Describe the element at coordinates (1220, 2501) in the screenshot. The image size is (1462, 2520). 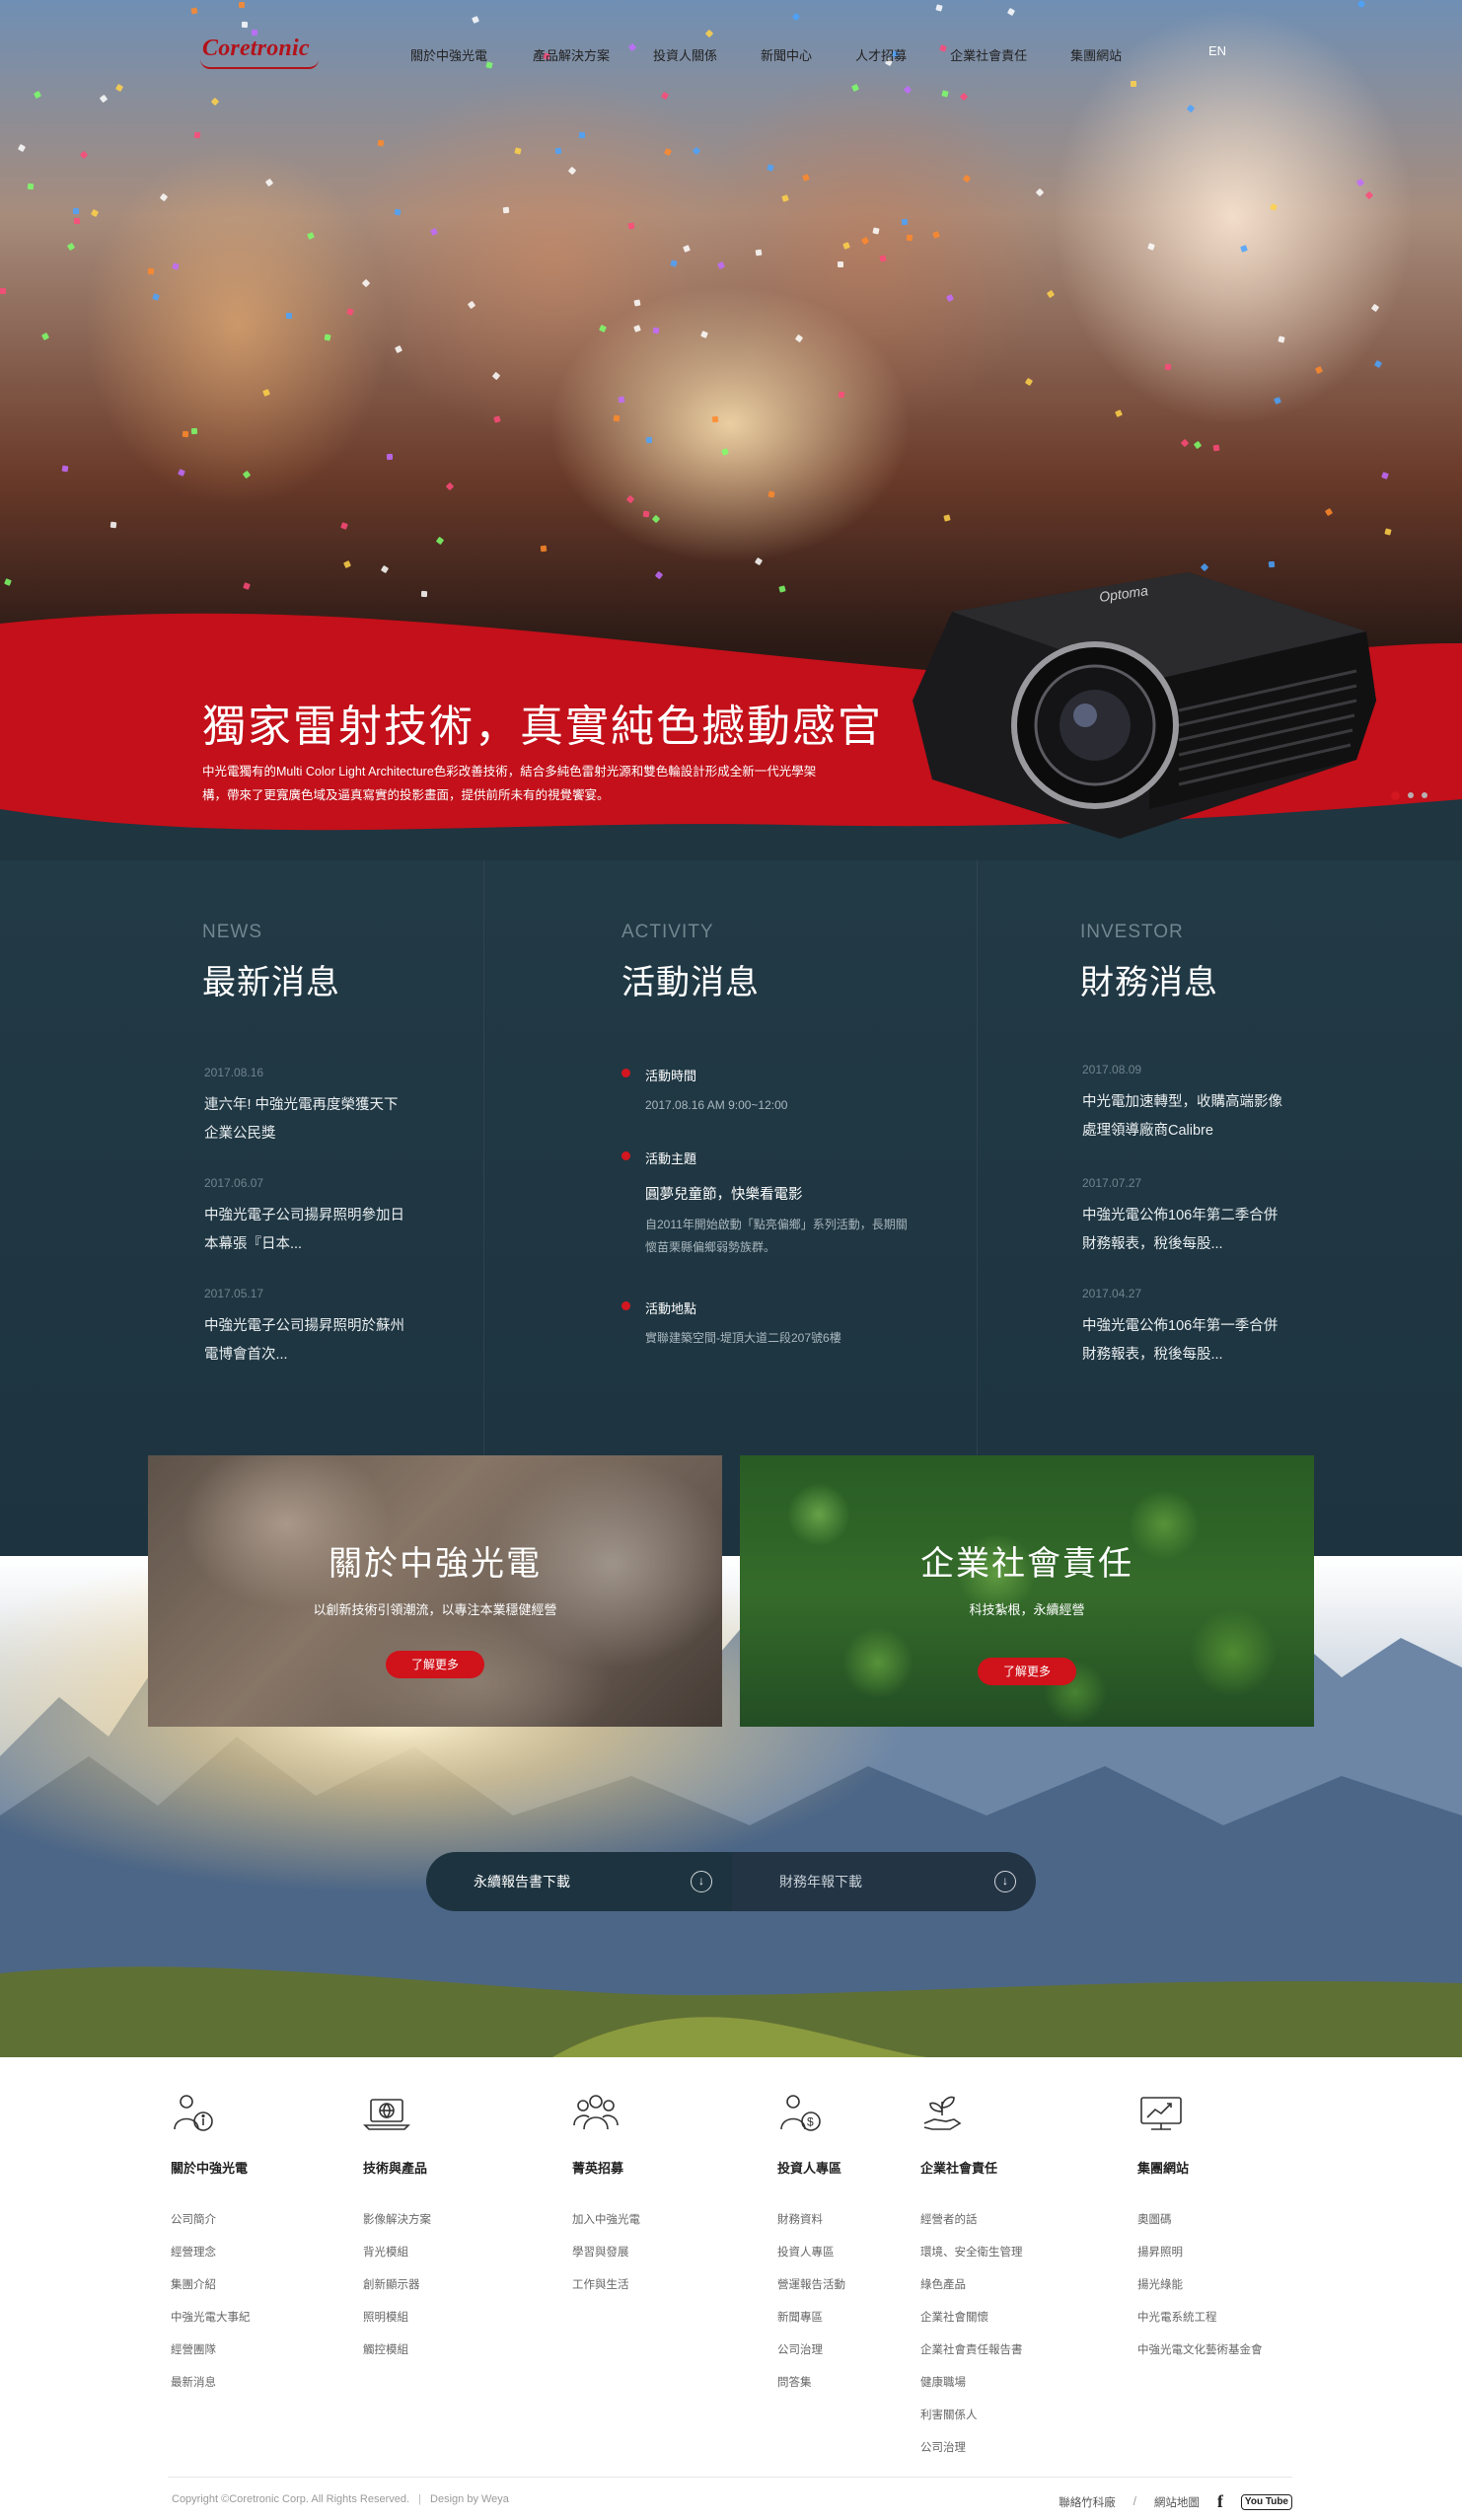
I see `facebook-icon: f` at that location.